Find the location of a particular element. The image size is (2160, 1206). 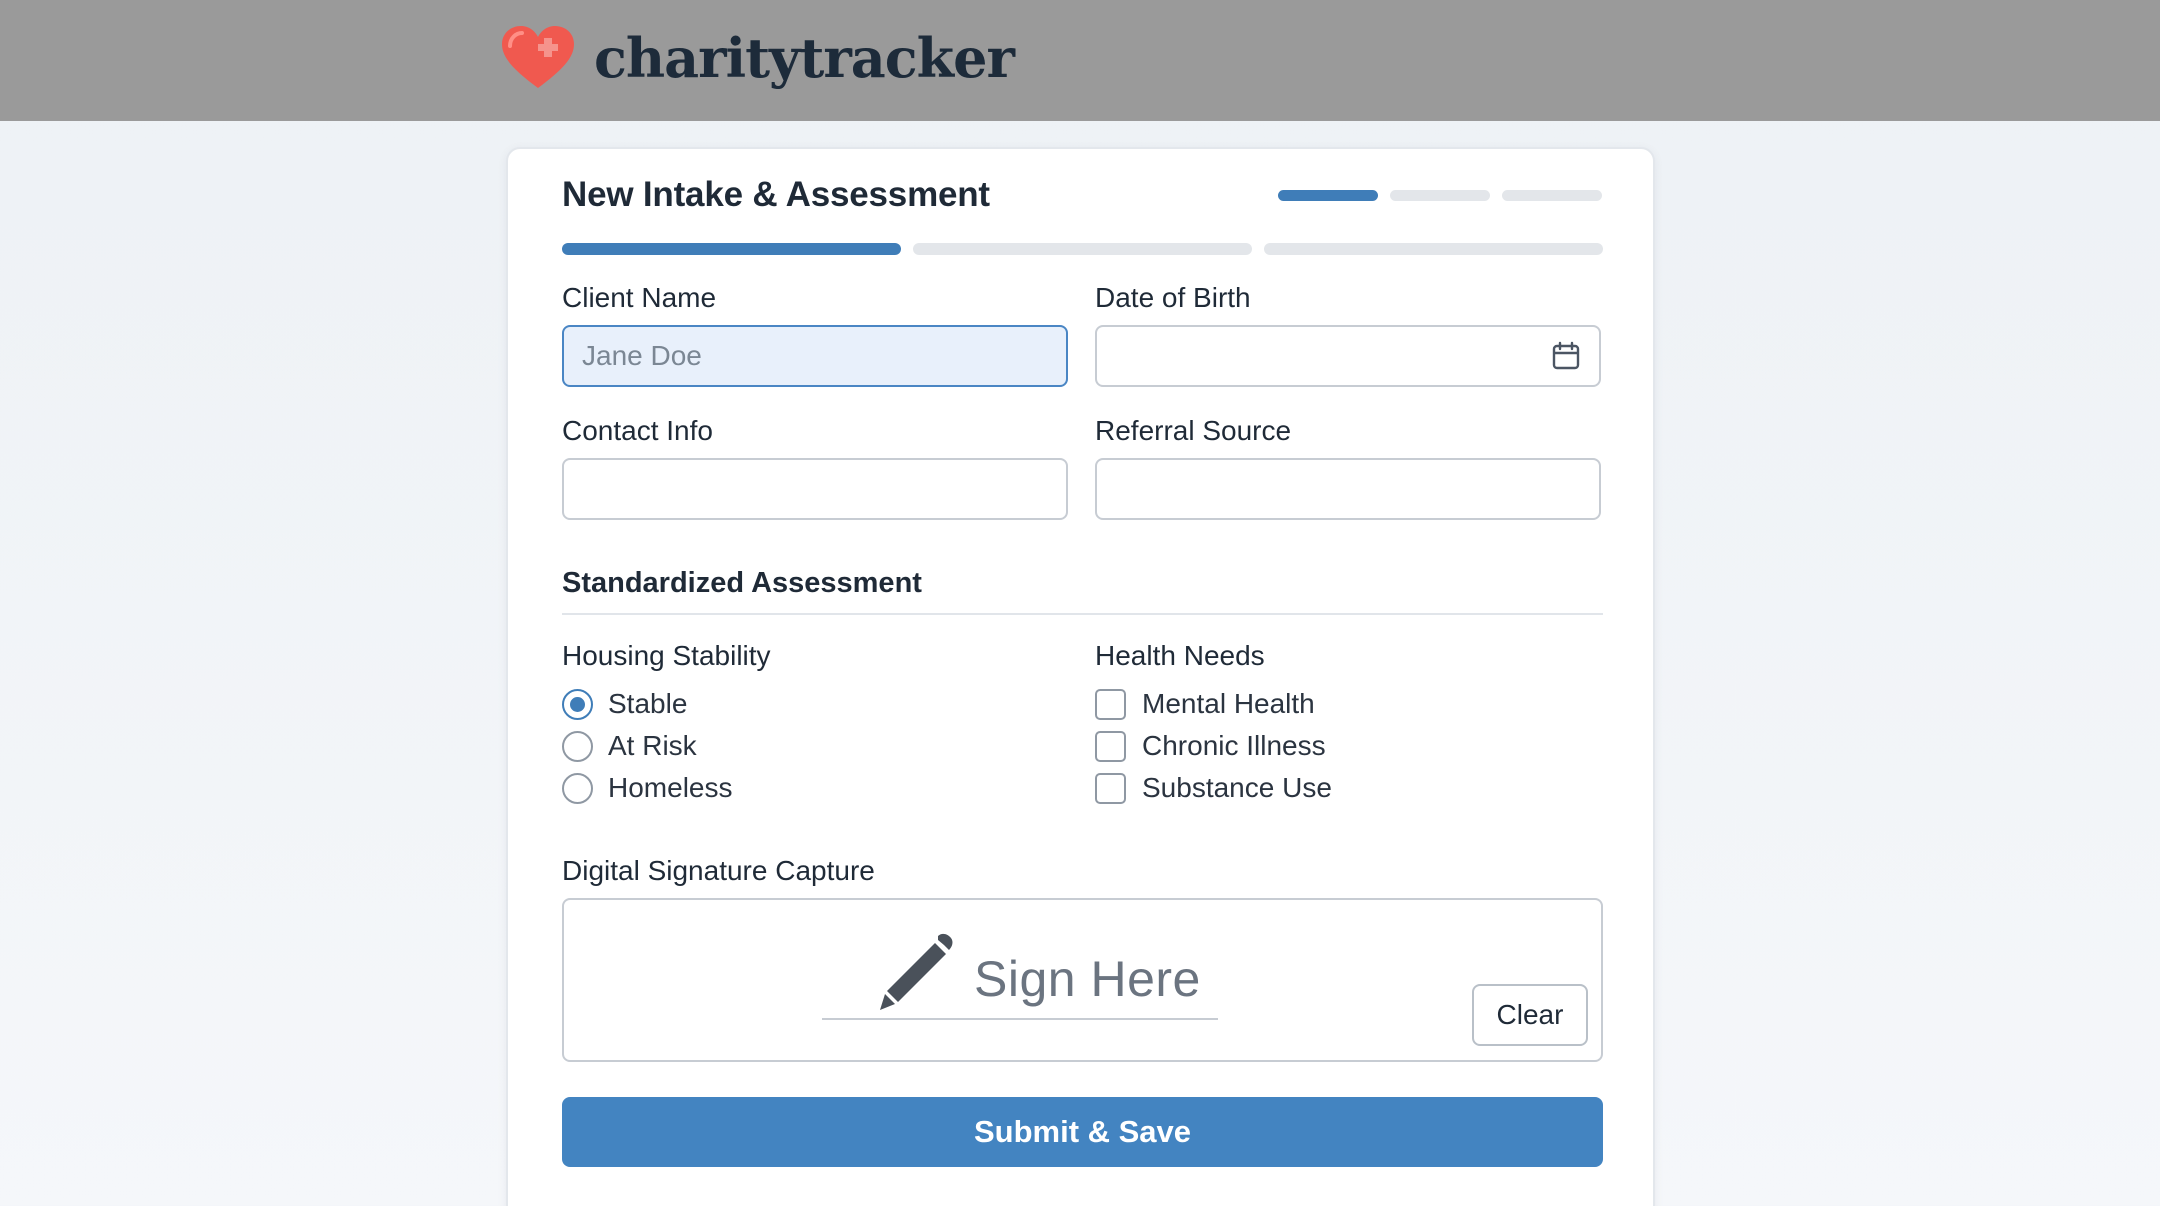

radio-homeless is located at coordinates (577, 788).